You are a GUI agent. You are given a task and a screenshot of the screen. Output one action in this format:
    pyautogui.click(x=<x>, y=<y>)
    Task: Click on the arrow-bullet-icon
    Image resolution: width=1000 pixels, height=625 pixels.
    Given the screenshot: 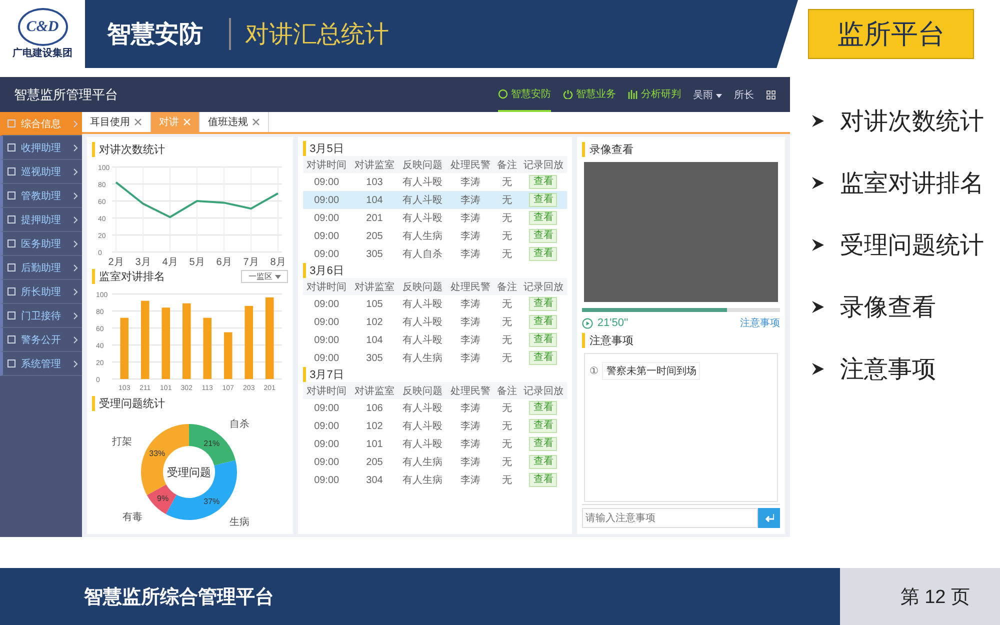 What is the action you would take?
    pyautogui.click(x=818, y=369)
    